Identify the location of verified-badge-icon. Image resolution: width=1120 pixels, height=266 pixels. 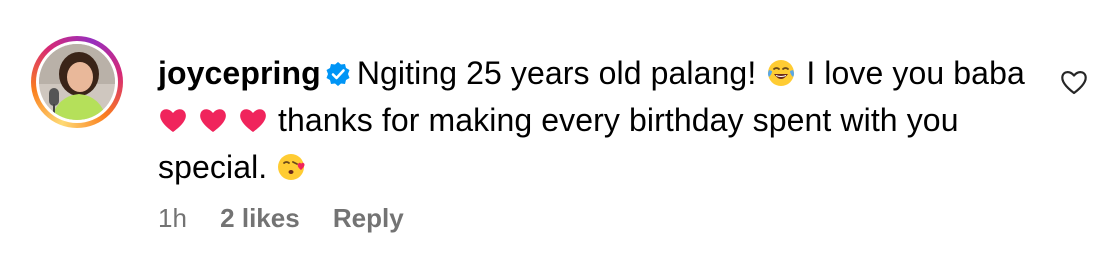
(338, 74).